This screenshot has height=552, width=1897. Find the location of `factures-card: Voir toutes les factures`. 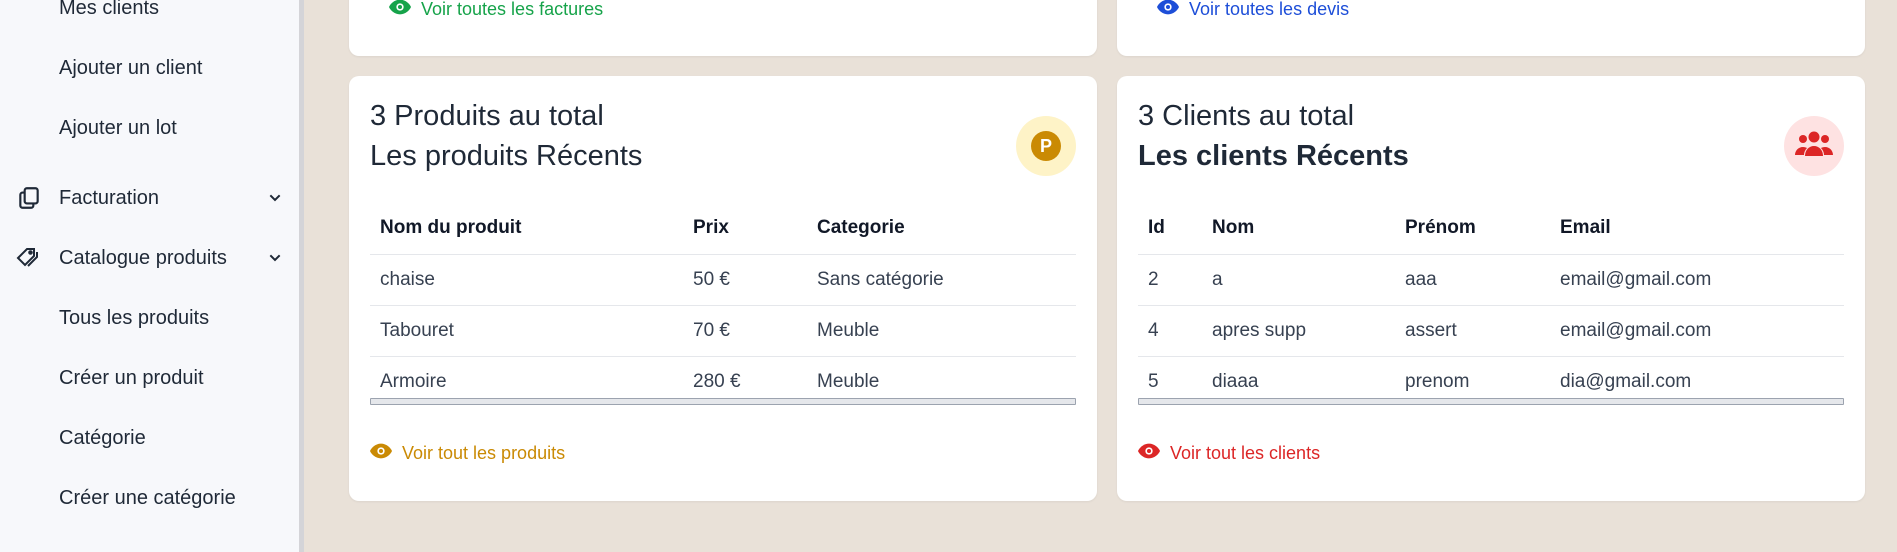

factures-card: Voir toutes les factures is located at coordinates (723, 28).